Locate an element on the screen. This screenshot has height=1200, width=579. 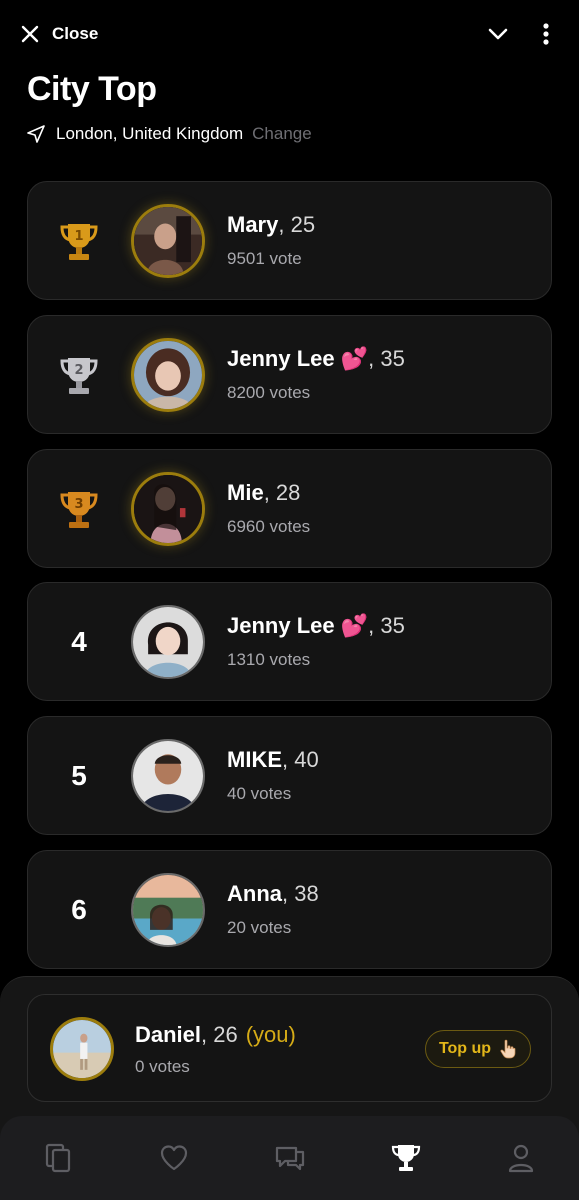
svg-text: 1 is located at coordinates (78, 236).